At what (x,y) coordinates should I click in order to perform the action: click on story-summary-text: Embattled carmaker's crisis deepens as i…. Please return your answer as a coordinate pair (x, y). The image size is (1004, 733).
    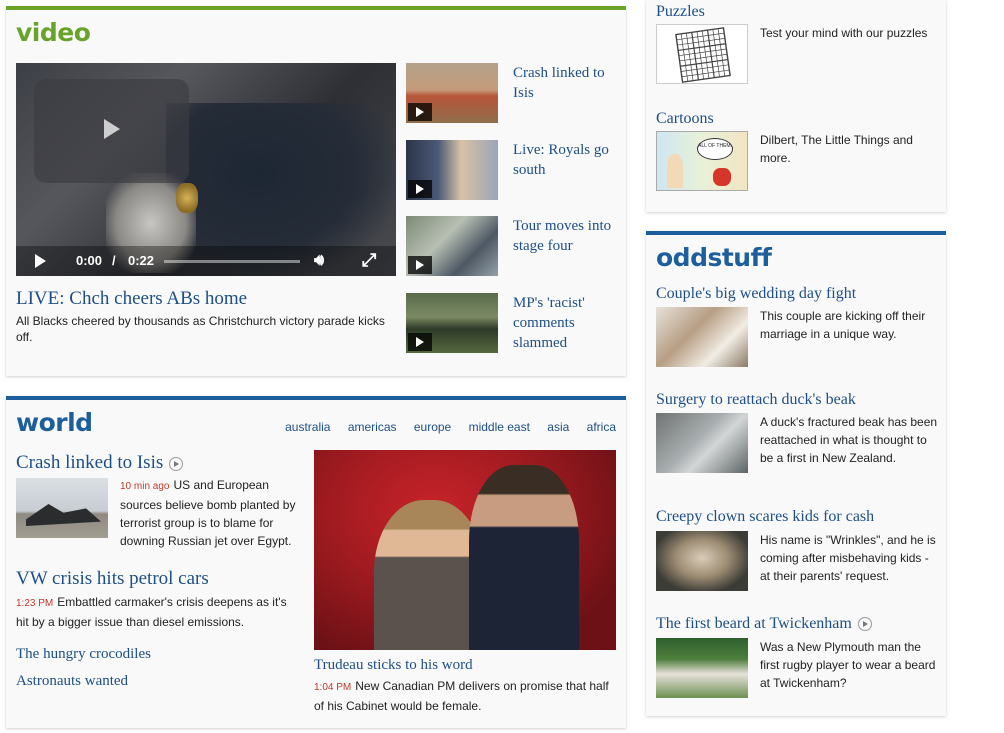
    Looking at the image, I should click on (151, 612).